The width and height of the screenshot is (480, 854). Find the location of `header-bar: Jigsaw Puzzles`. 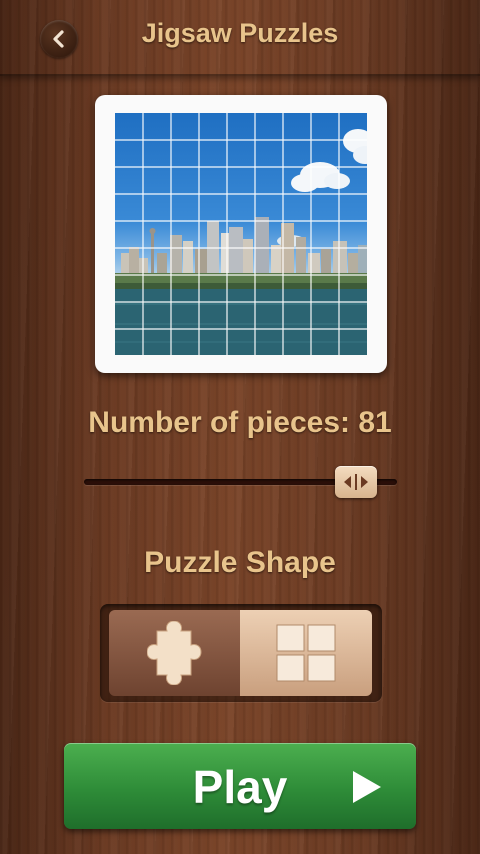

header-bar: Jigsaw Puzzles is located at coordinates (240, 38).